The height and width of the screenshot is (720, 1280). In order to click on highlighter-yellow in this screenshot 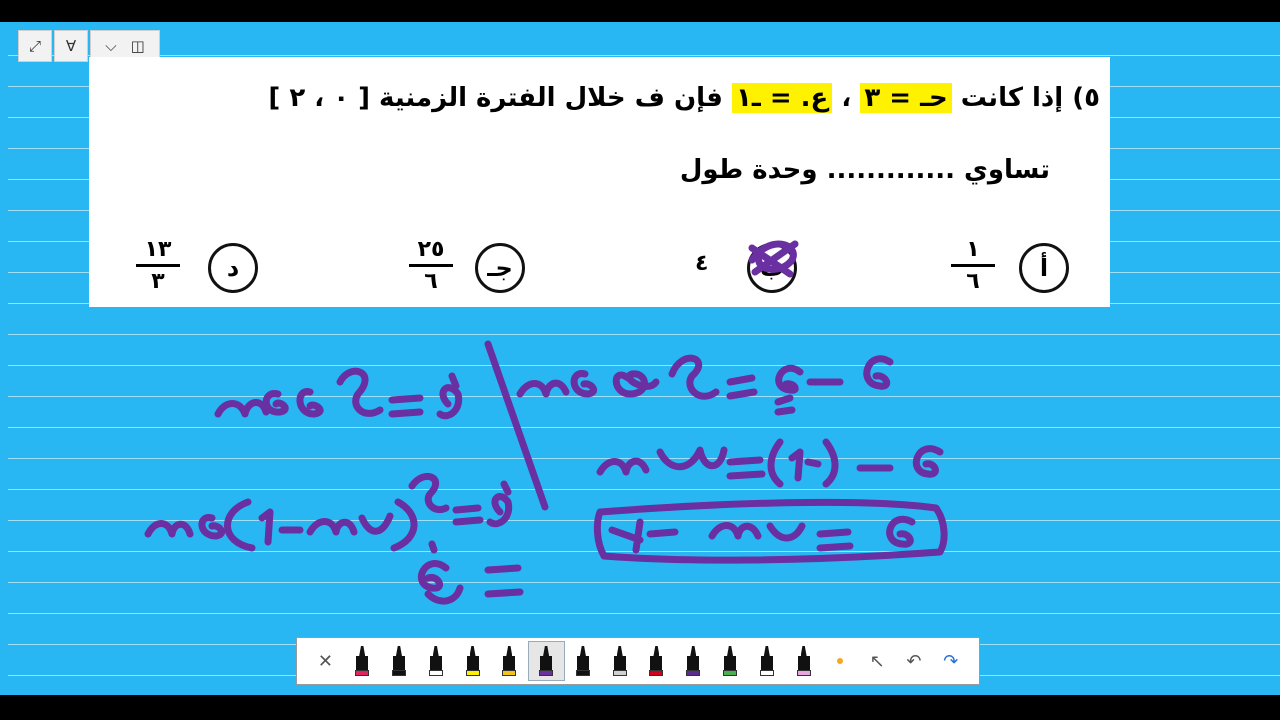, I will do `click(472, 661)`.